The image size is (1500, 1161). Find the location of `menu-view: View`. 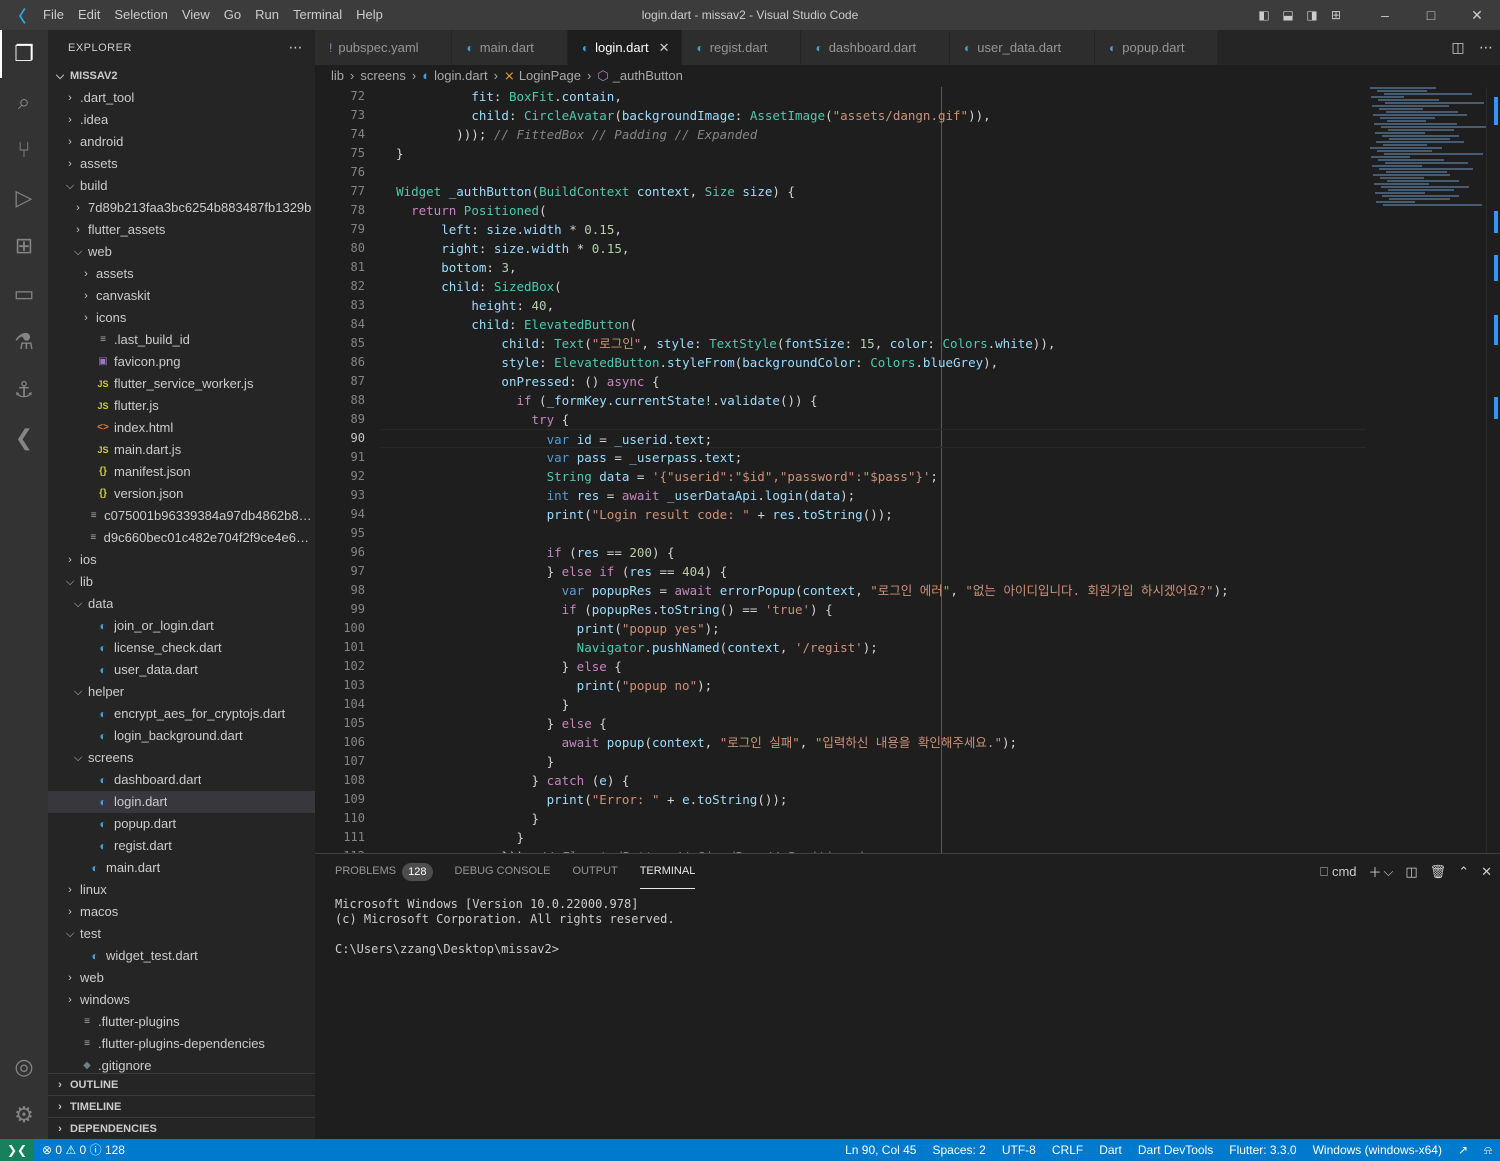

menu-view: View is located at coordinates (196, 15).